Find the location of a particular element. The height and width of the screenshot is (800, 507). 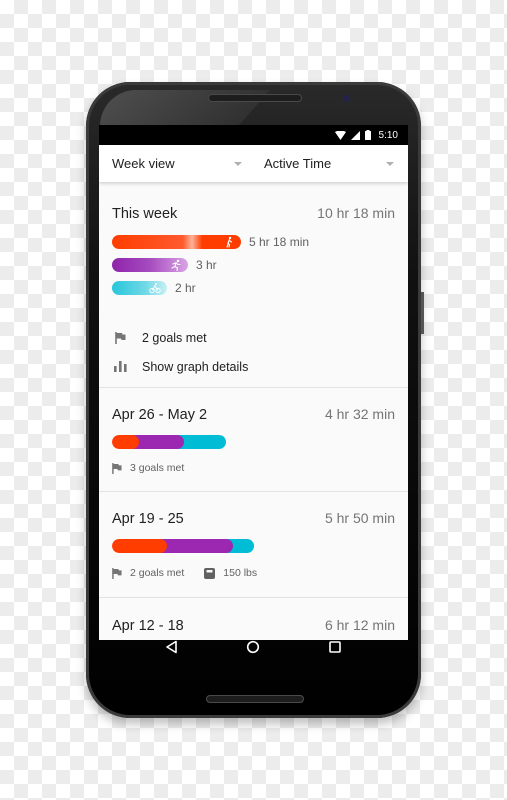

top-speaker is located at coordinates (255, 98).